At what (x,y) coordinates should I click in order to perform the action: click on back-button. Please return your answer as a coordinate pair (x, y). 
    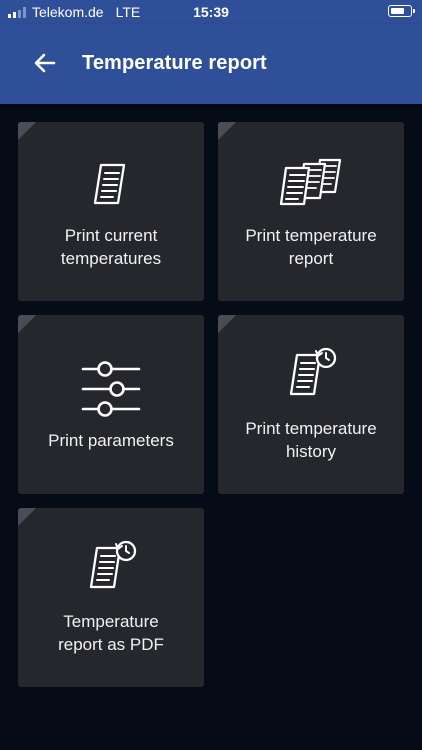
    Looking at the image, I should click on (45, 63).